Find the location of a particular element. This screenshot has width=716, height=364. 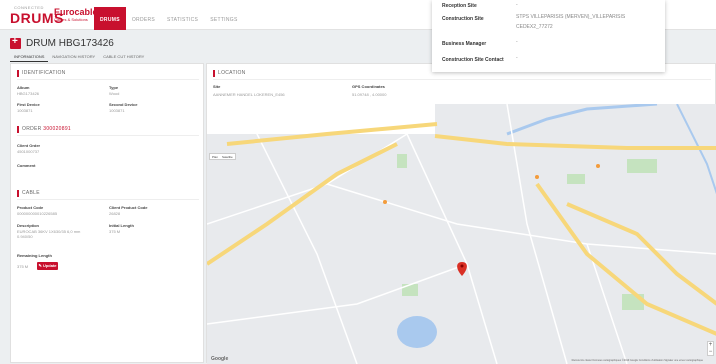

identification-heading: IDENTIFICATION is located at coordinates (41, 73).